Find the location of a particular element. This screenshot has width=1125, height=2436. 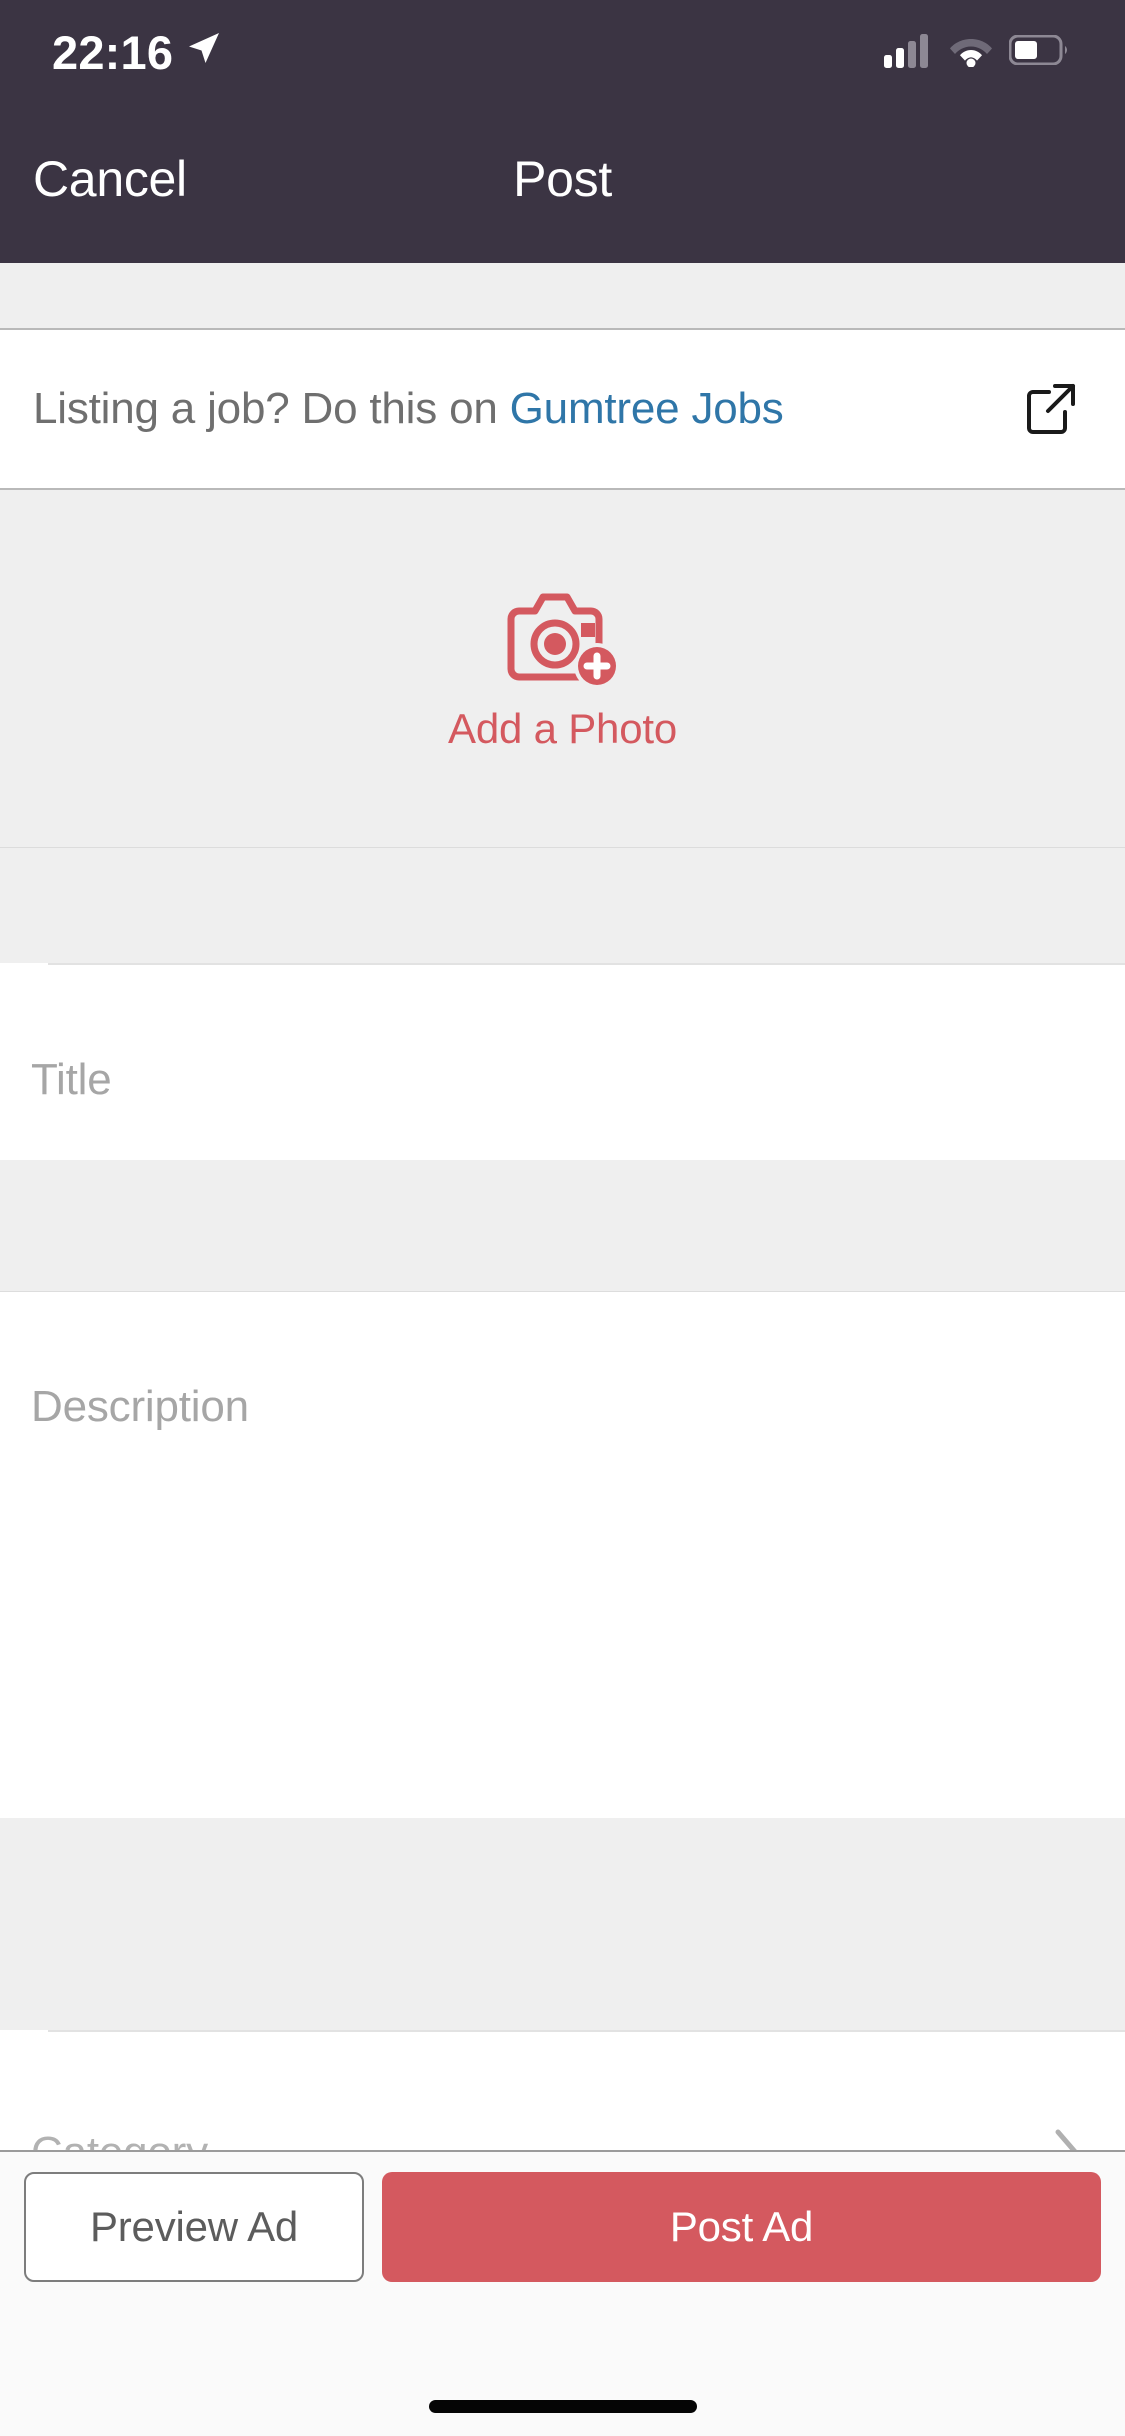

add-photo-section: Add a Photo is located at coordinates (562, 669).